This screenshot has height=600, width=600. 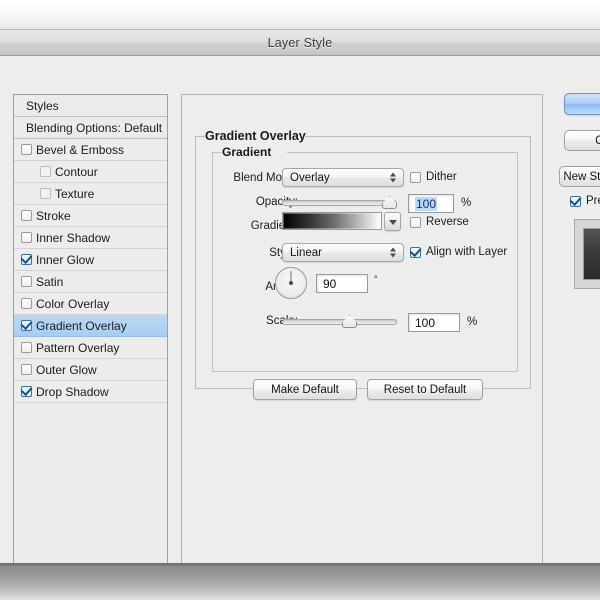 What do you see at coordinates (45, 193) in the screenshot?
I see `checkbox-icon-texture` at bounding box center [45, 193].